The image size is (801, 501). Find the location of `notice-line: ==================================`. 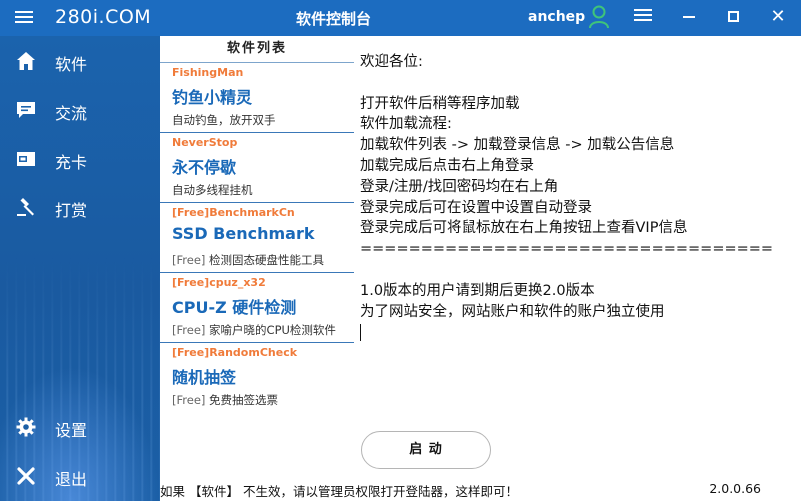

notice-line: ================================== is located at coordinates (567, 249).